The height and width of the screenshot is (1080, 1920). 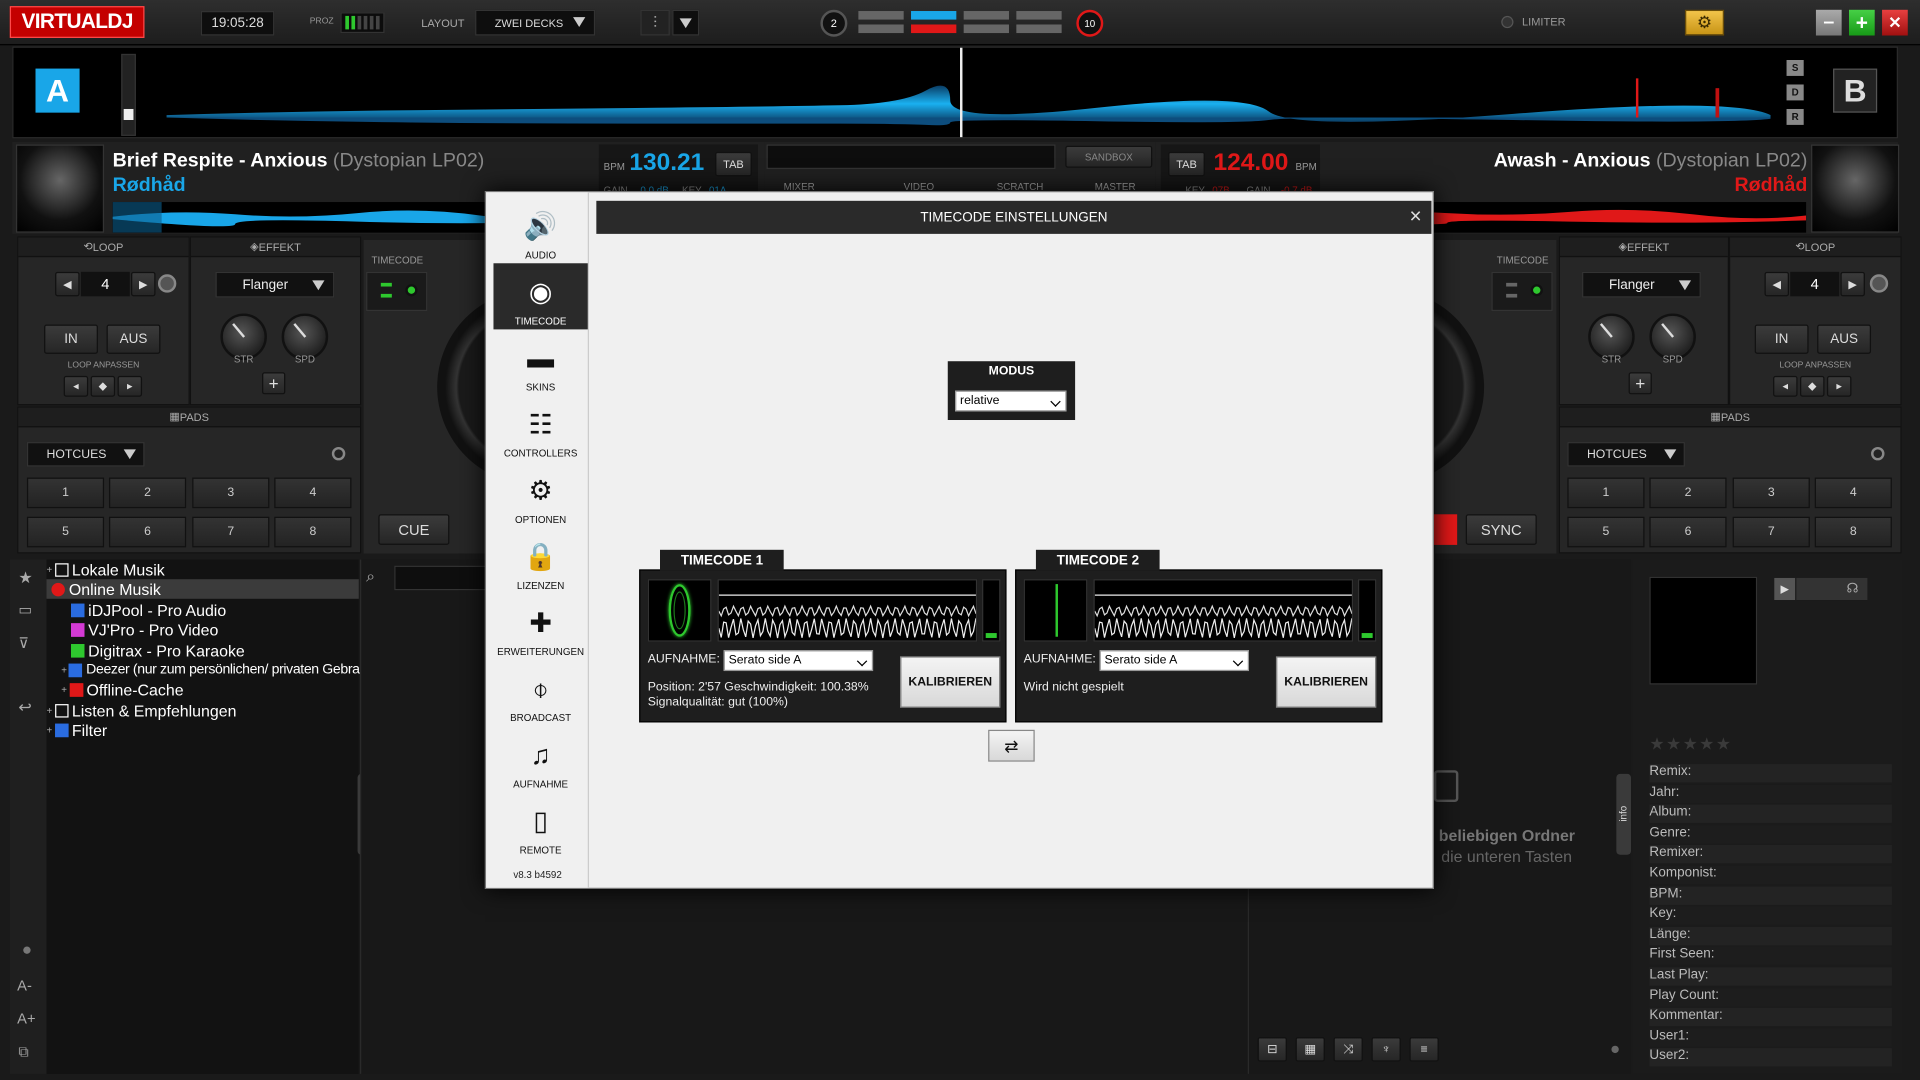 What do you see at coordinates (202, 589) in the screenshot?
I see `tree-item-online-musik: Online Musik` at bounding box center [202, 589].